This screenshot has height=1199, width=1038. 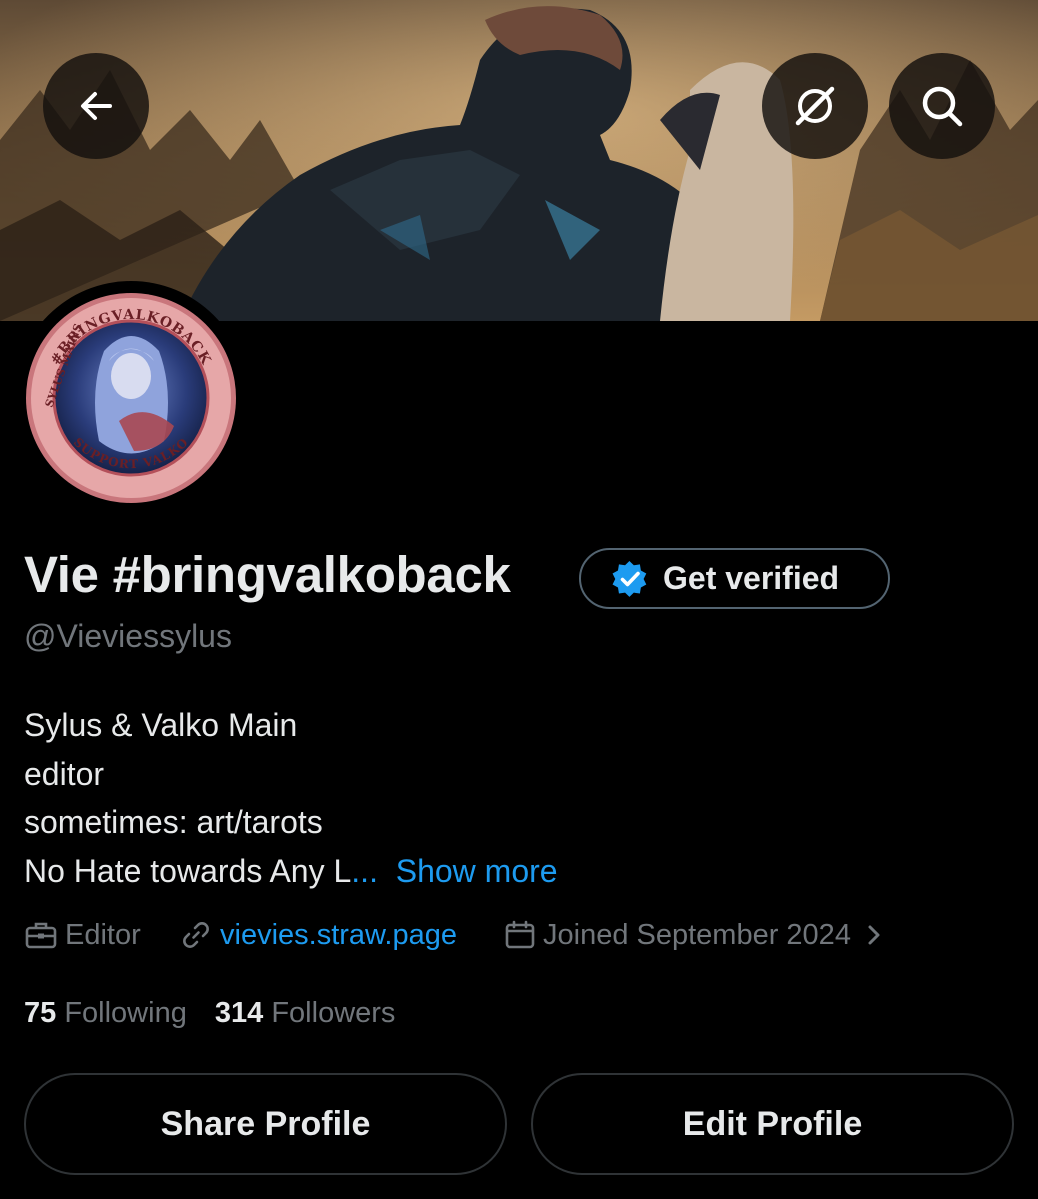 What do you see at coordinates (161, 725) in the screenshot?
I see `bio-line: Sylus & Valko Main` at bounding box center [161, 725].